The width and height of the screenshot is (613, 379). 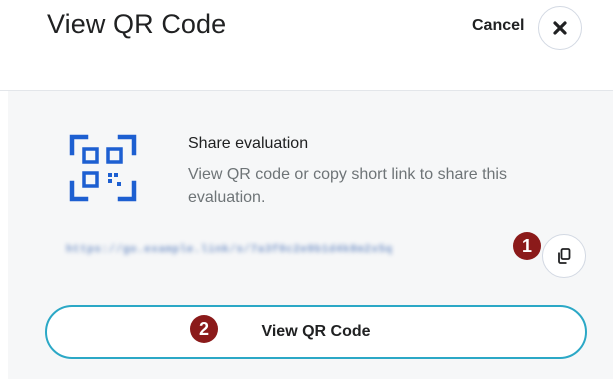 What do you see at coordinates (527, 246) in the screenshot?
I see `callout-badge-1: 1` at bounding box center [527, 246].